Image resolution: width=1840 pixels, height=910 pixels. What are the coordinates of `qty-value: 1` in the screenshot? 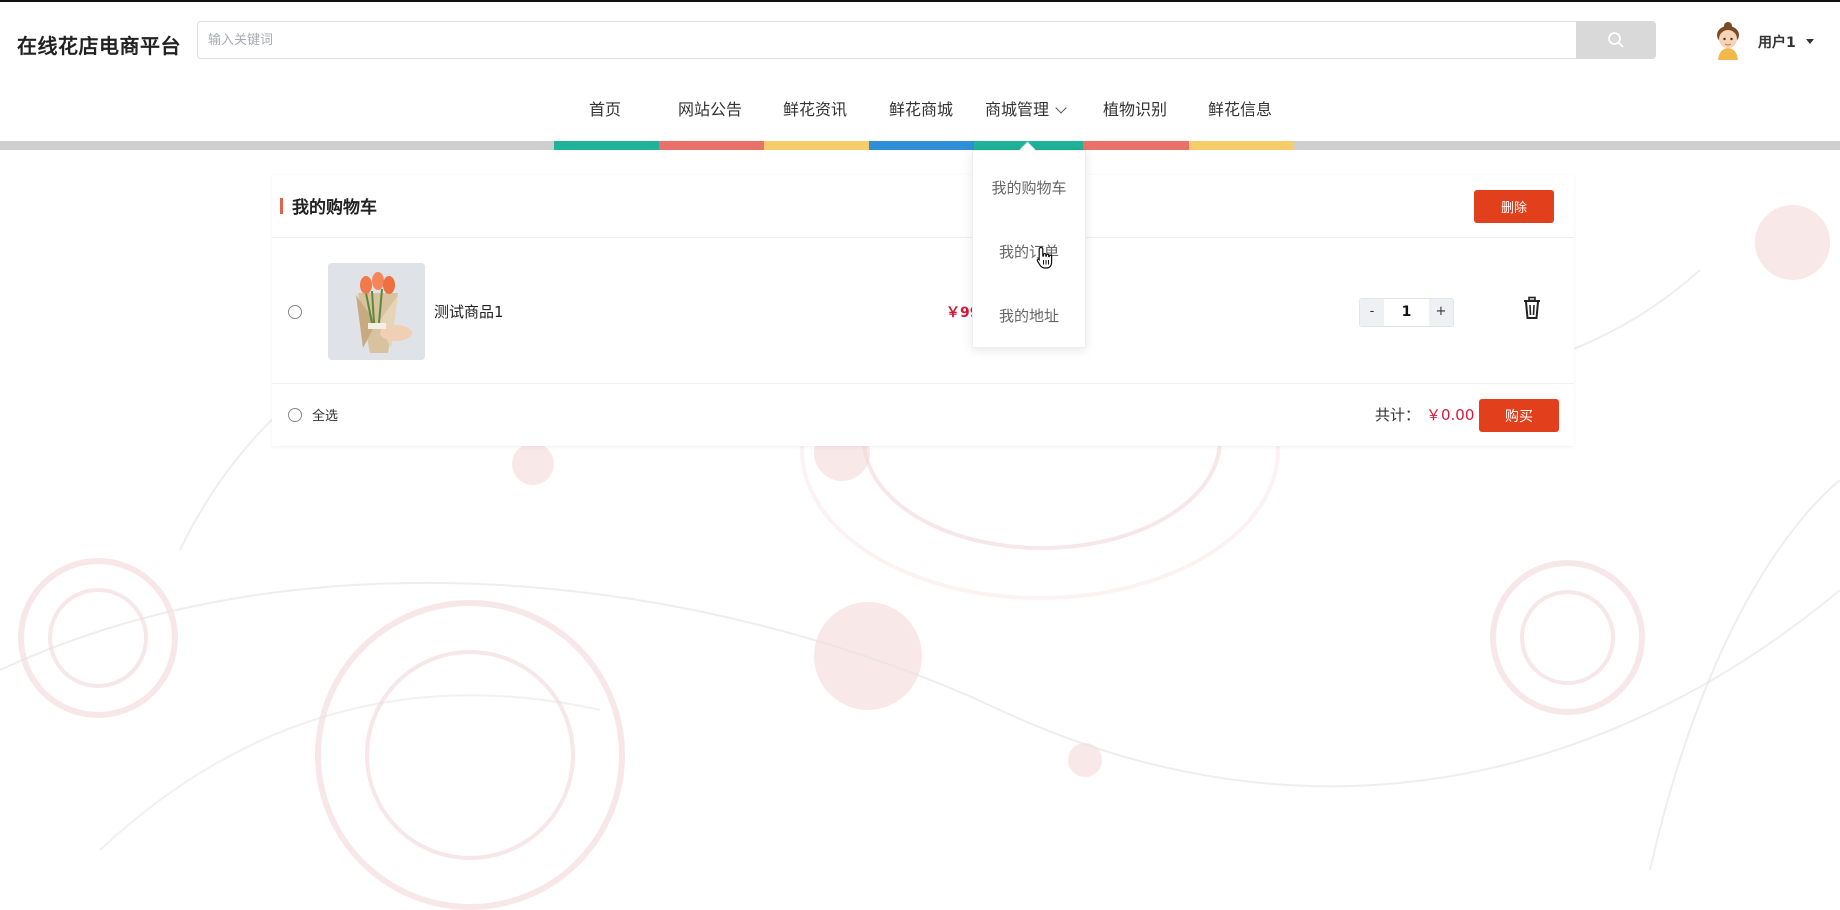 It's located at (1406, 312).